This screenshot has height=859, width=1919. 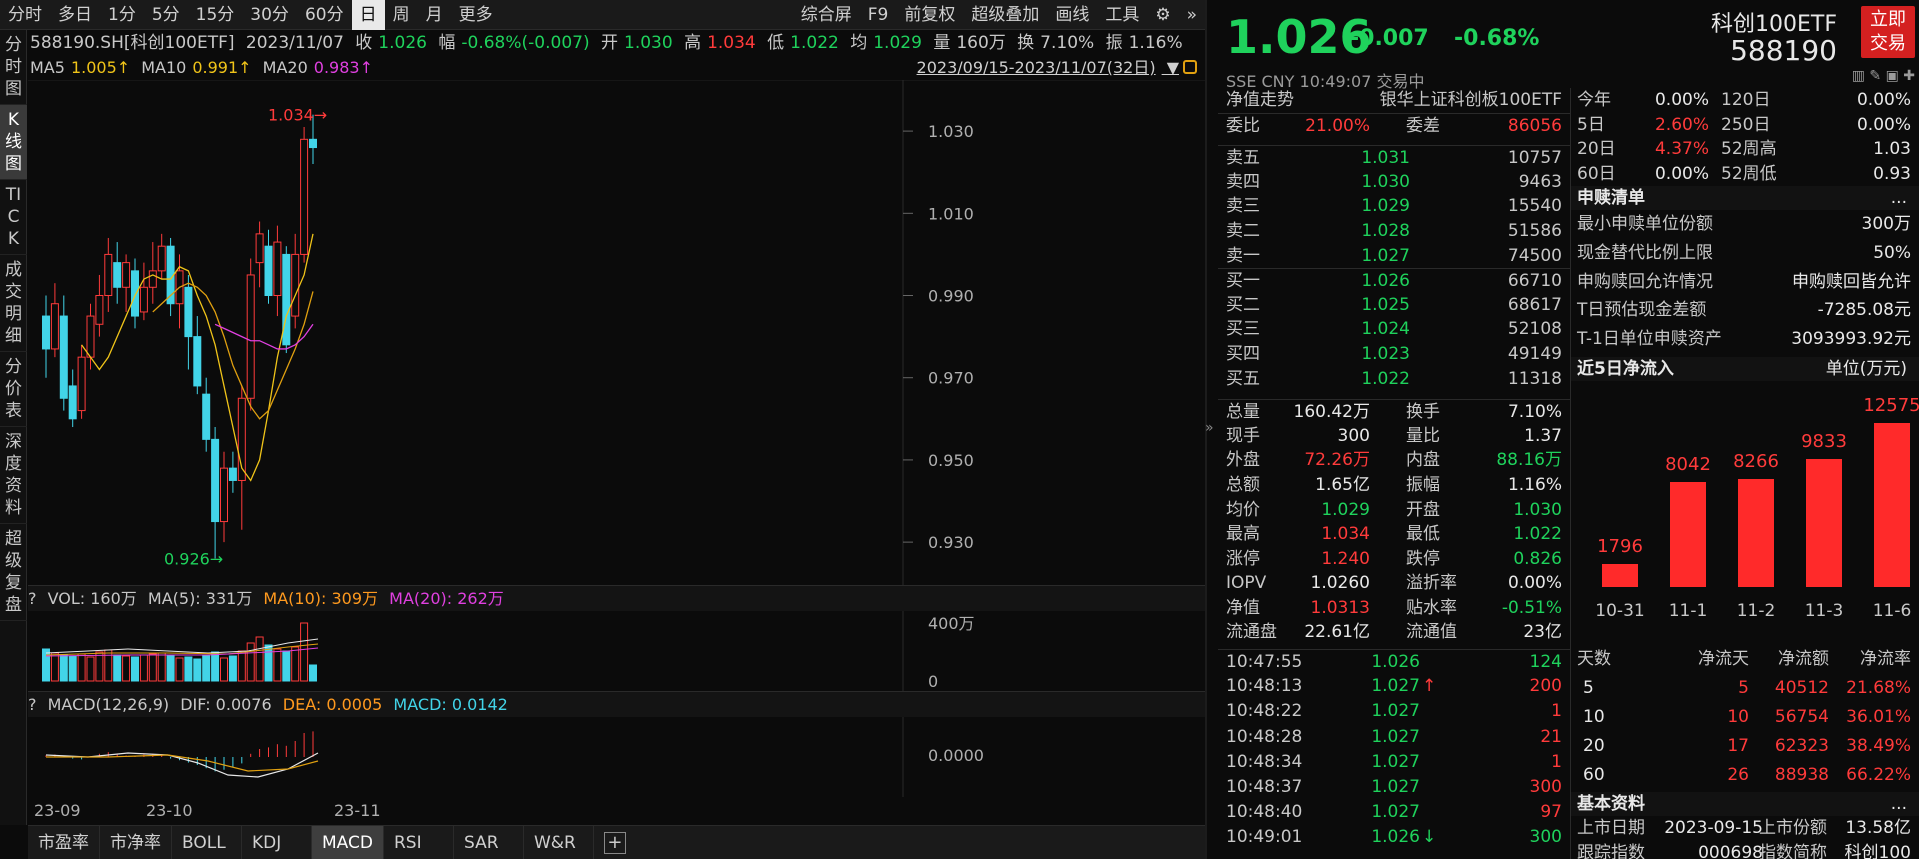 What do you see at coordinates (1394, 737) in the screenshot?
I see `tick-row: 10:48:28 1.027 21` at bounding box center [1394, 737].